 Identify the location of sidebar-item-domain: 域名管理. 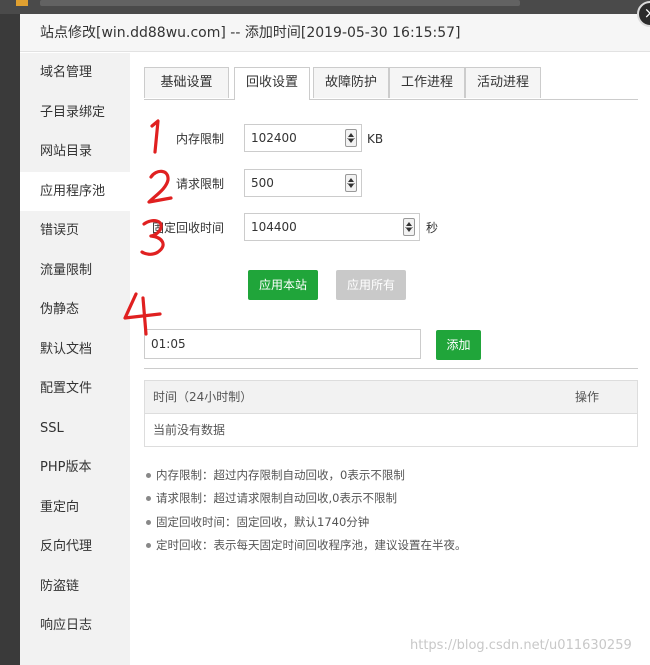
(75, 73).